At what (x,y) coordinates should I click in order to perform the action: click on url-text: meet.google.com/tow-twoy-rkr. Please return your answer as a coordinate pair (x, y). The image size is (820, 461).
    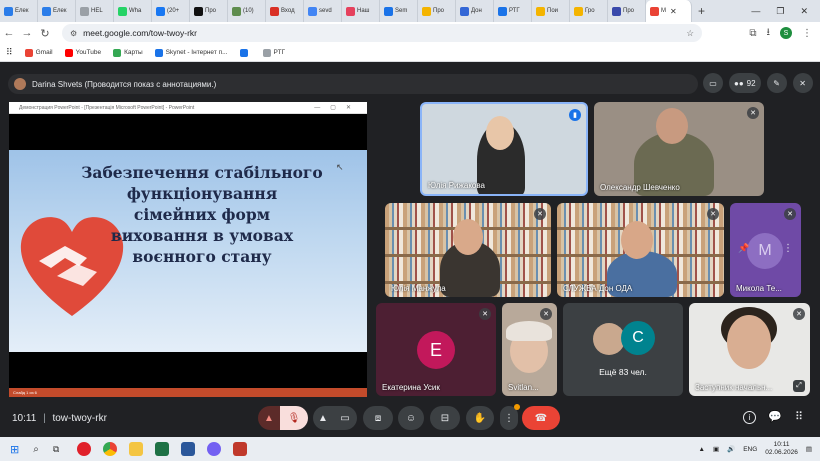
    Looking at the image, I should click on (140, 33).